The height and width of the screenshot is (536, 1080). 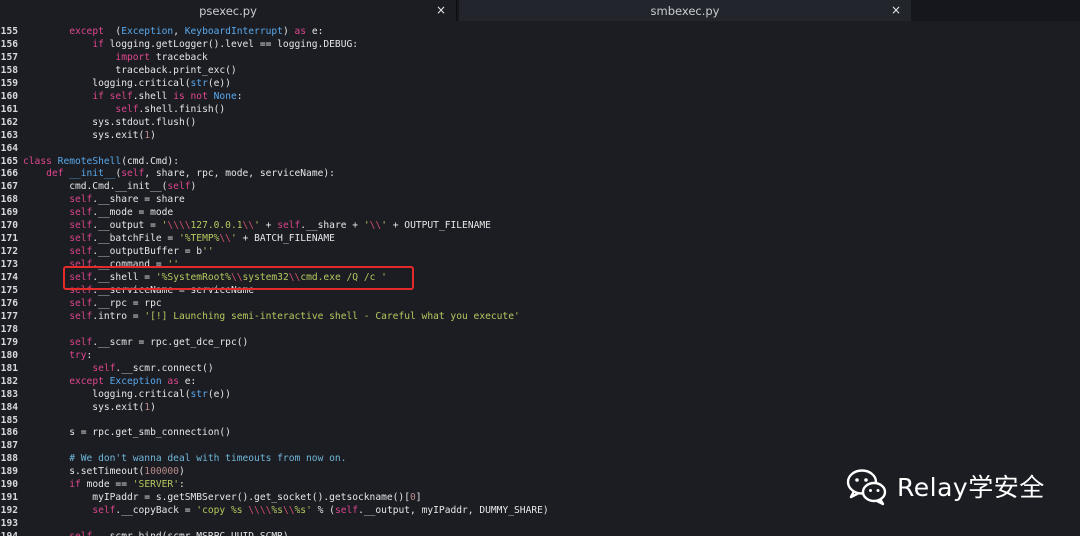 What do you see at coordinates (135, 239) in the screenshot?
I see `code-token: .__batchFile =` at bounding box center [135, 239].